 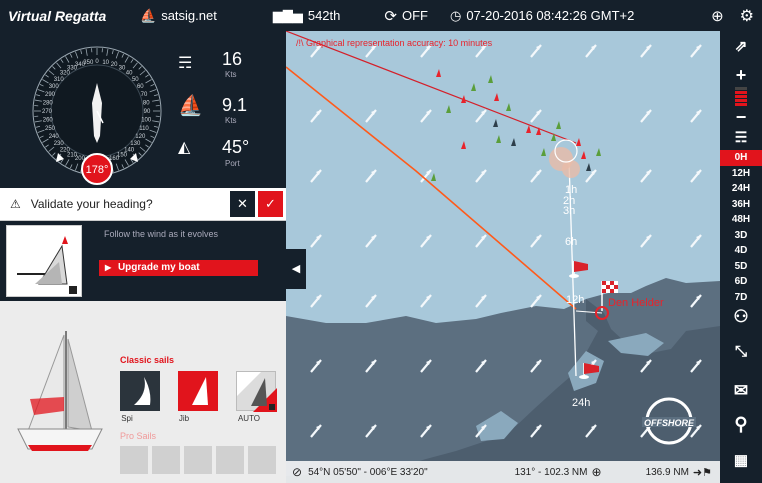 I want to click on time-button-6d: 6D, so click(x=741, y=282).